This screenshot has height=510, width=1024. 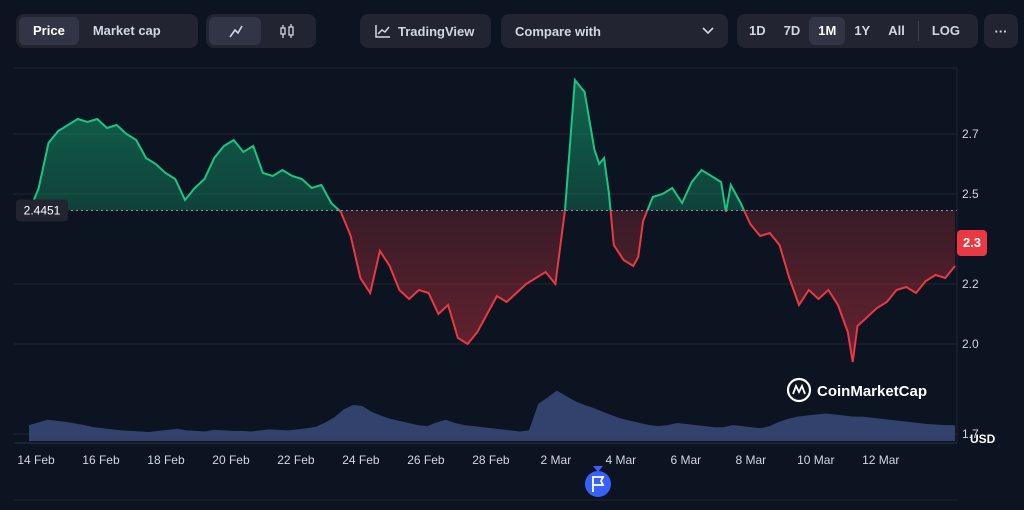 What do you see at coordinates (970, 344) in the screenshot?
I see `y-tick-label: 2.0` at bounding box center [970, 344].